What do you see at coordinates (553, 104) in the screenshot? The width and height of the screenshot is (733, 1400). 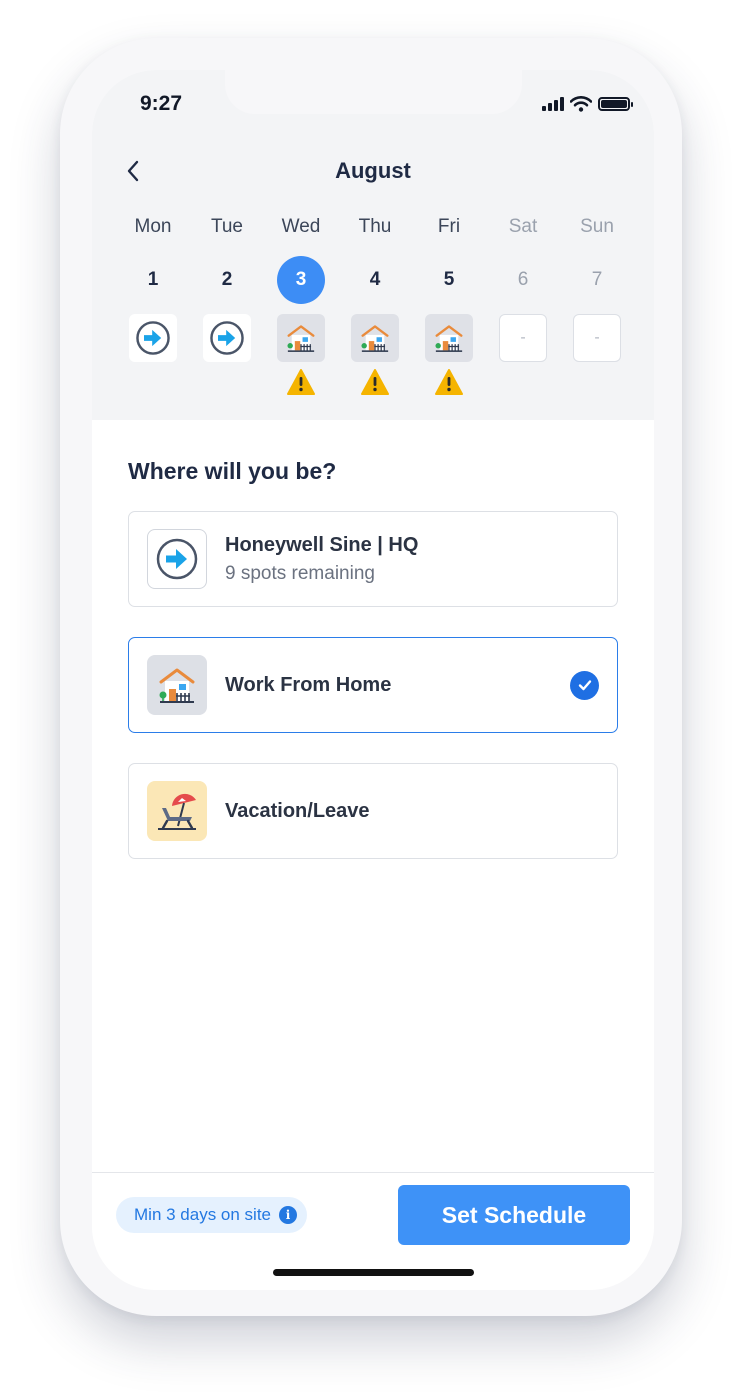 I see `cellular-signal-icon` at bounding box center [553, 104].